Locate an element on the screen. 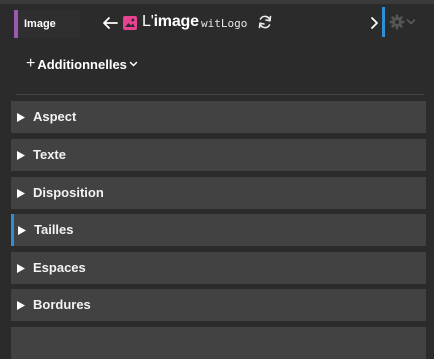 This screenshot has width=434, height=359. block-header: Image L'image witLogo is located at coordinates (217, 22).